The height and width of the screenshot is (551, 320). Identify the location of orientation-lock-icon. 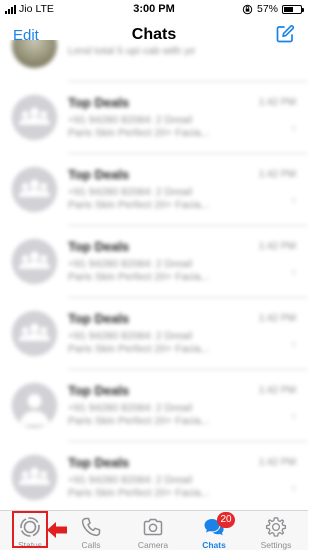
(247, 9).